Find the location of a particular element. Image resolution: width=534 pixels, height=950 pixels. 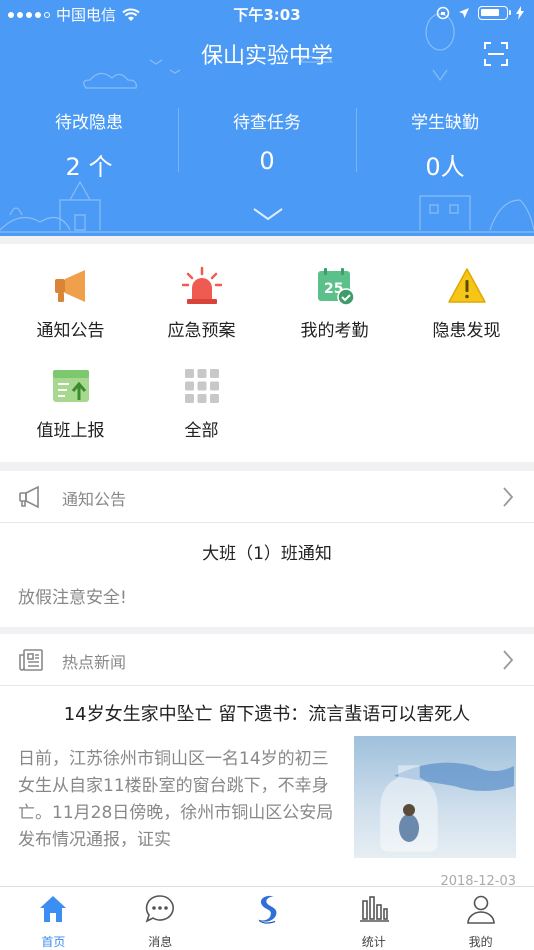

stats-row: 待改隐患 2 个 待查任务 0 学生缺勤 0人 is located at coordinates (267, 145).